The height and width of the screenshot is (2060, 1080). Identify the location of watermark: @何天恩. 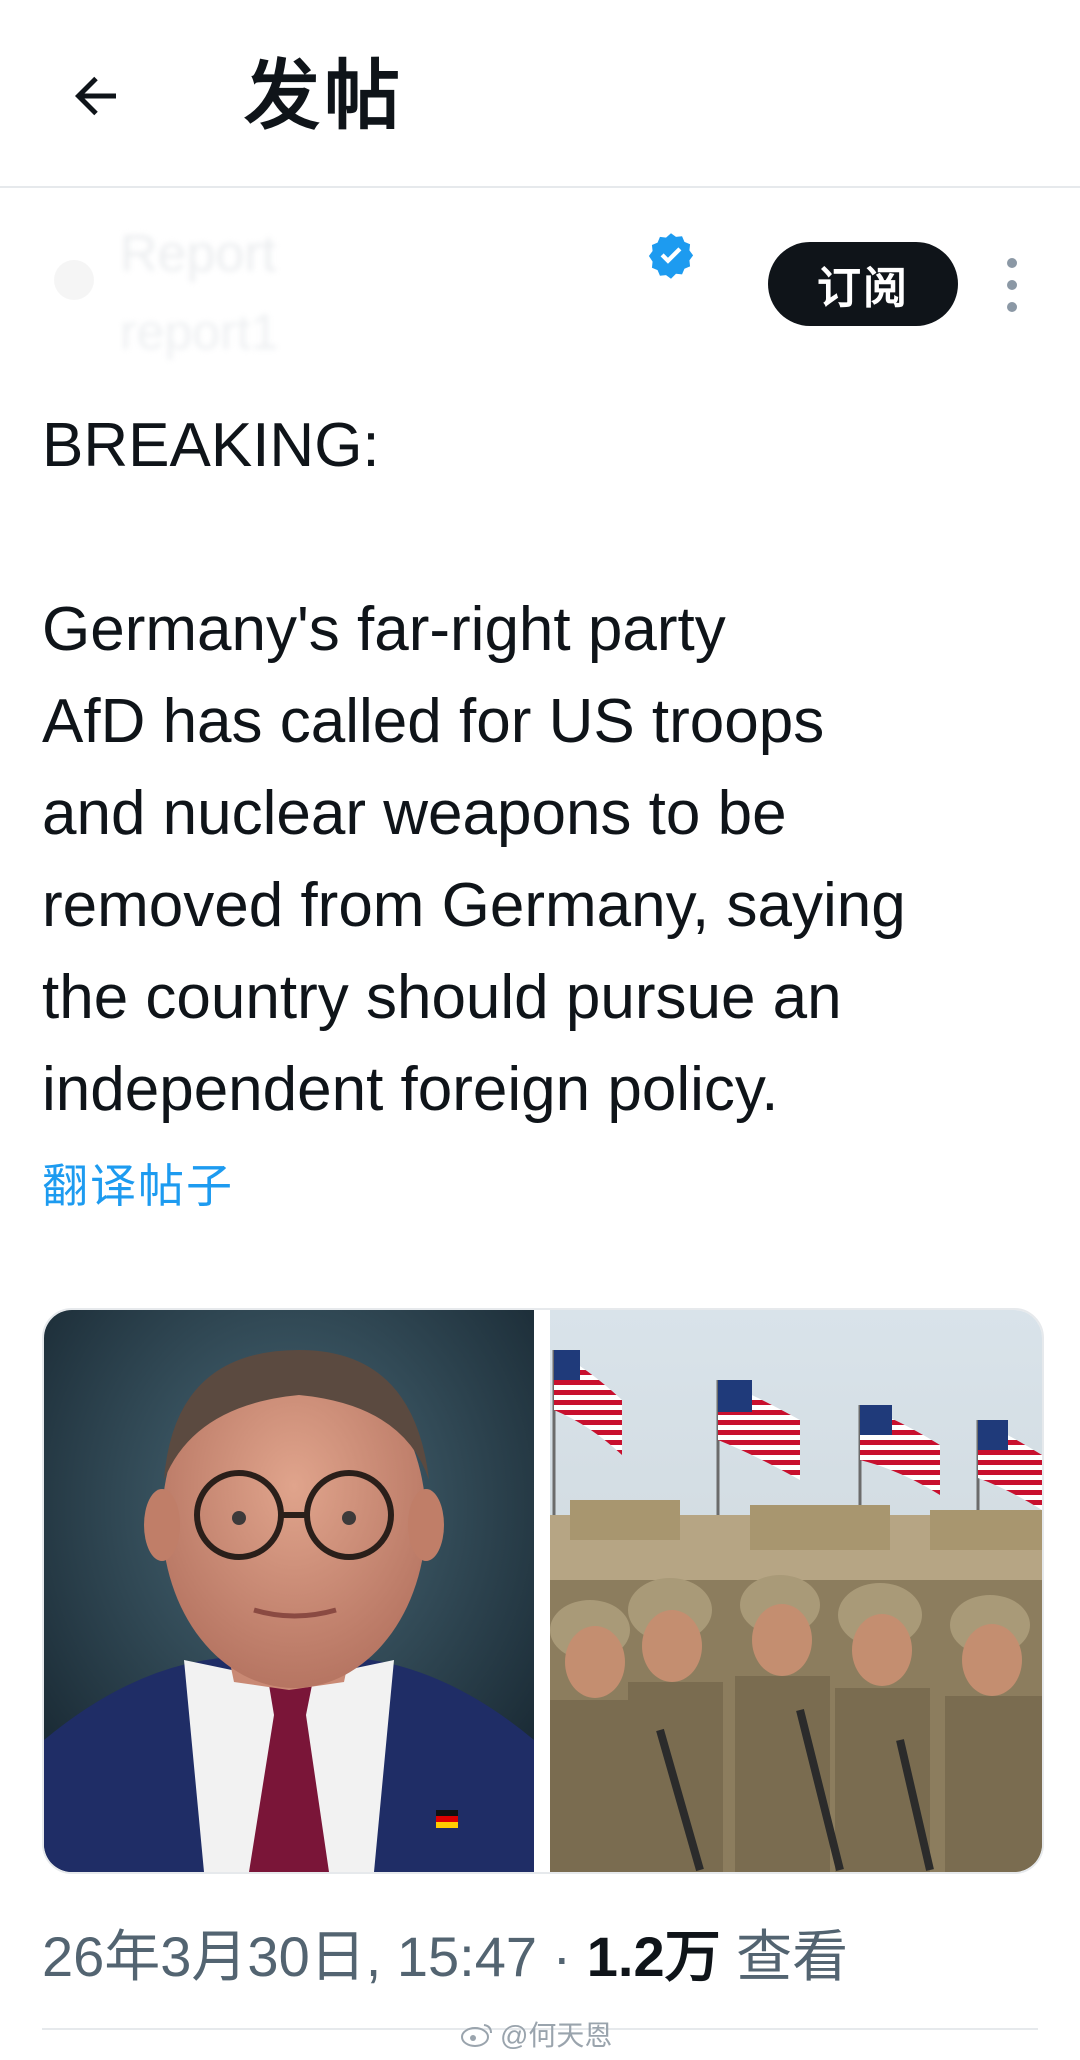
(536, 2034).